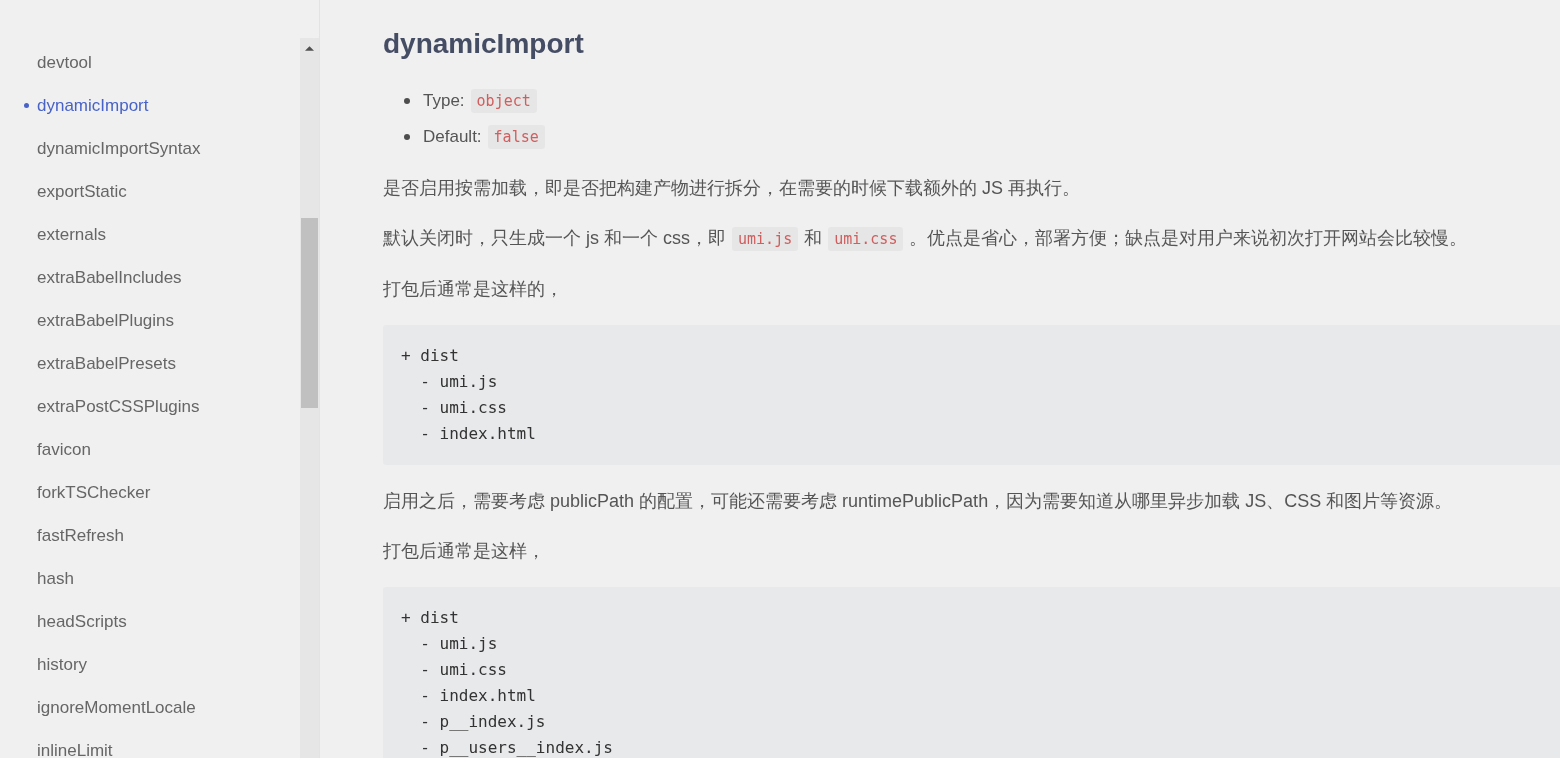 This screenshot has width=1560, height=758. I want to click on scrollbar-thumb, so click(309, 313).